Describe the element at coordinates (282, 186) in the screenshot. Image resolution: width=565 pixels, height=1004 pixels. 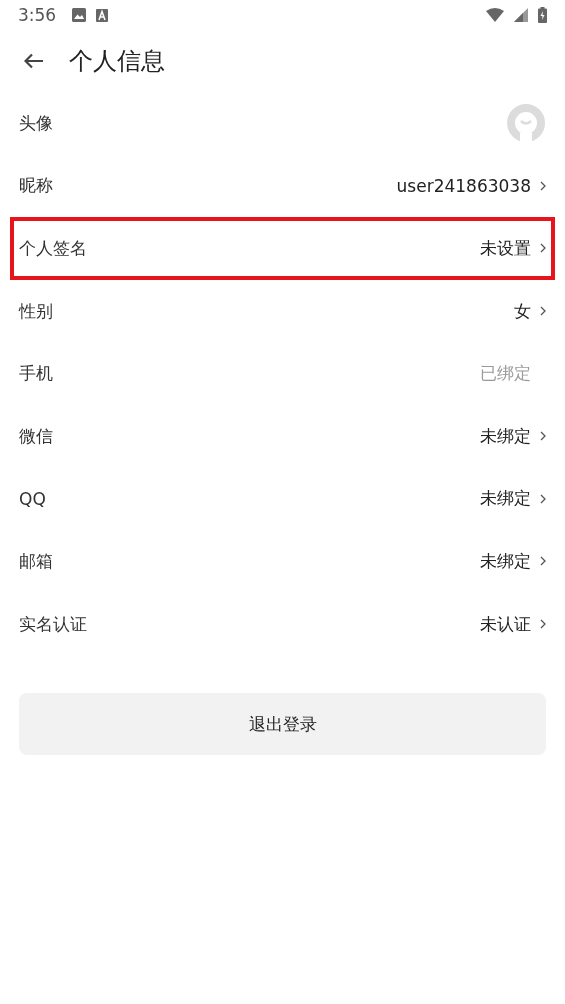
I see `settings-row: 昵称 user241863038` at that location.